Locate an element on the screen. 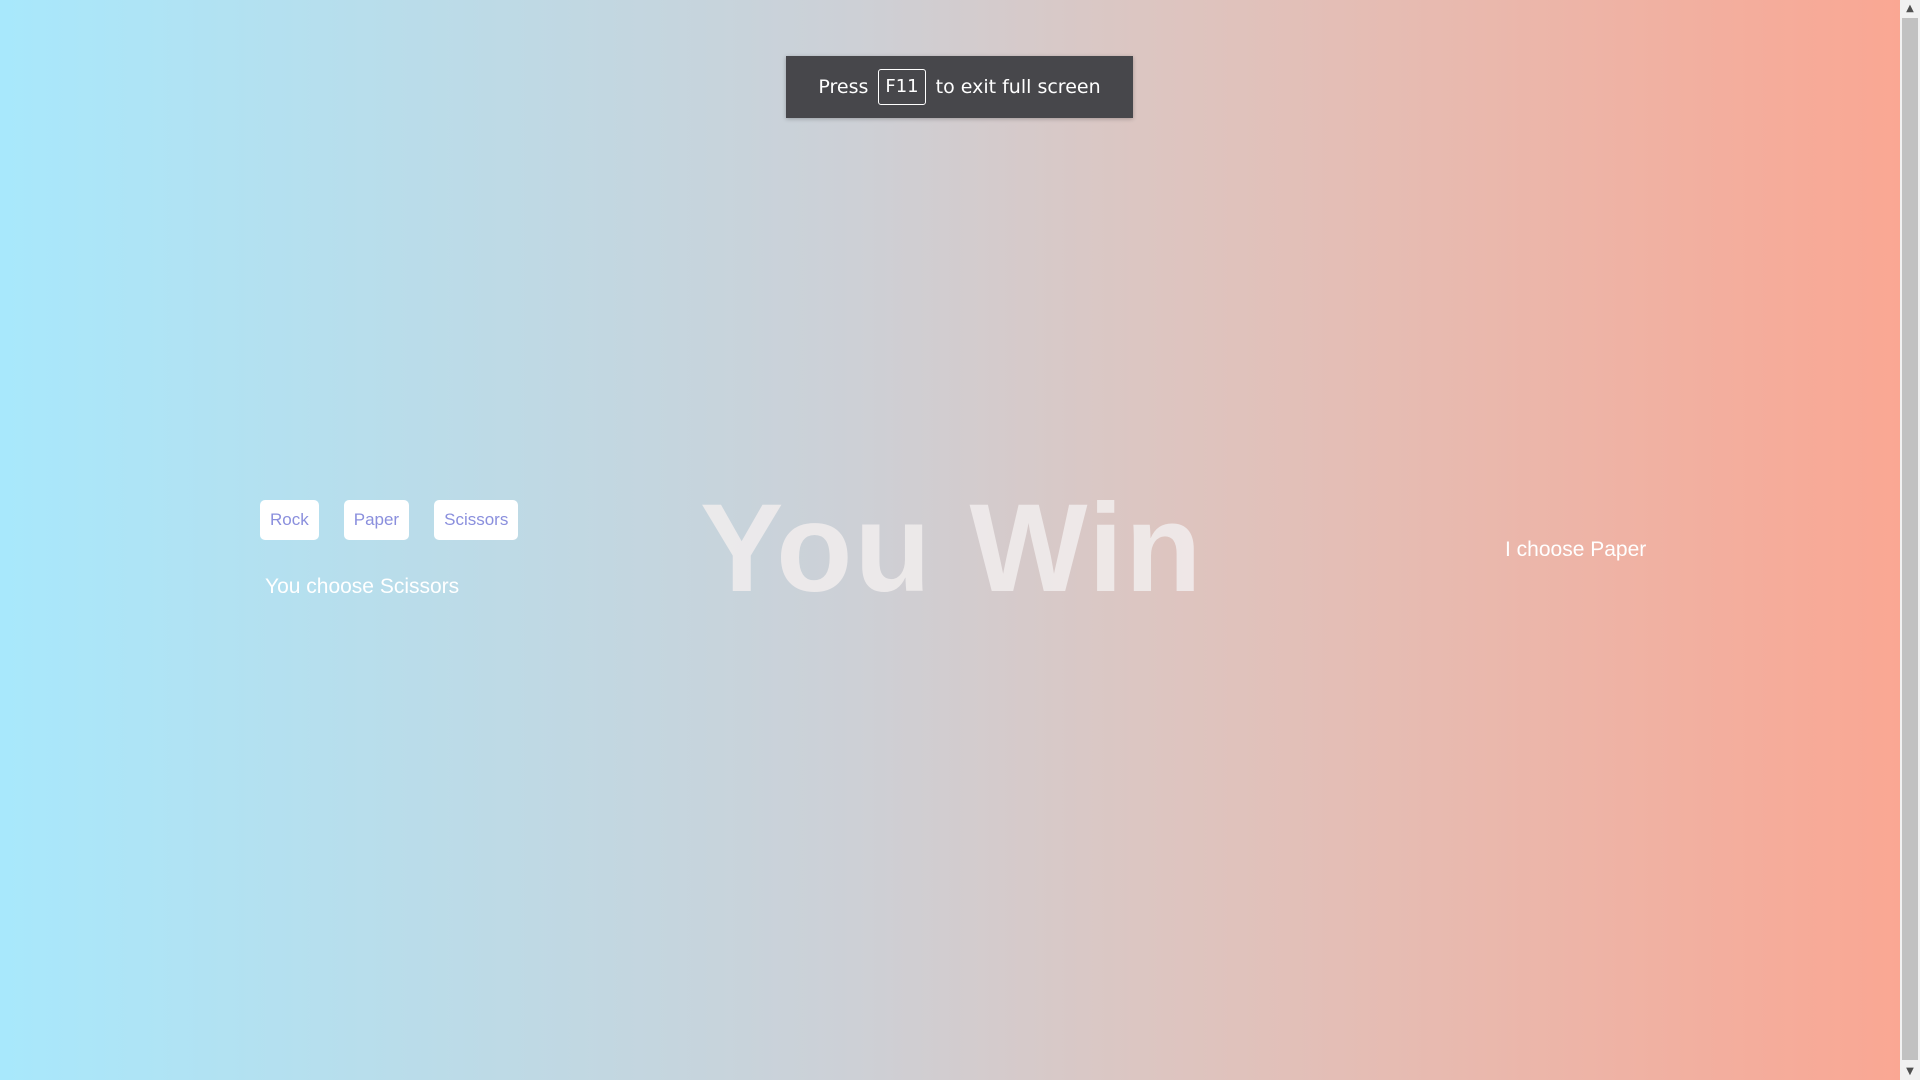 This screenshot has width=1920, height=1080. fullscreen-notice-prefix: Press is located at coordinates (843, 87).